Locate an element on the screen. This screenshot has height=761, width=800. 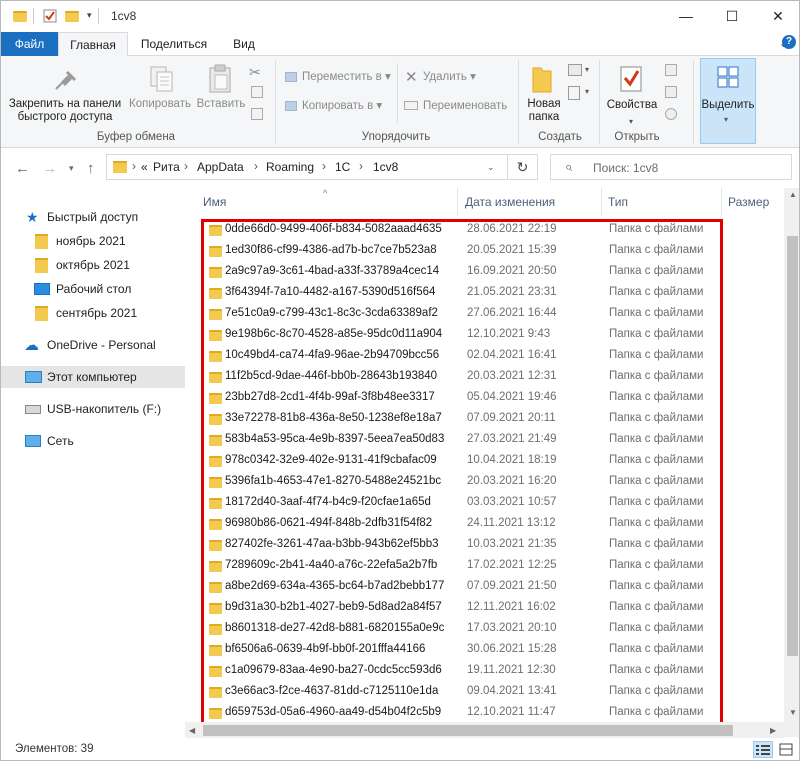
nav-item-folder: октябрь 2021 is located at coordinates (93, 265).